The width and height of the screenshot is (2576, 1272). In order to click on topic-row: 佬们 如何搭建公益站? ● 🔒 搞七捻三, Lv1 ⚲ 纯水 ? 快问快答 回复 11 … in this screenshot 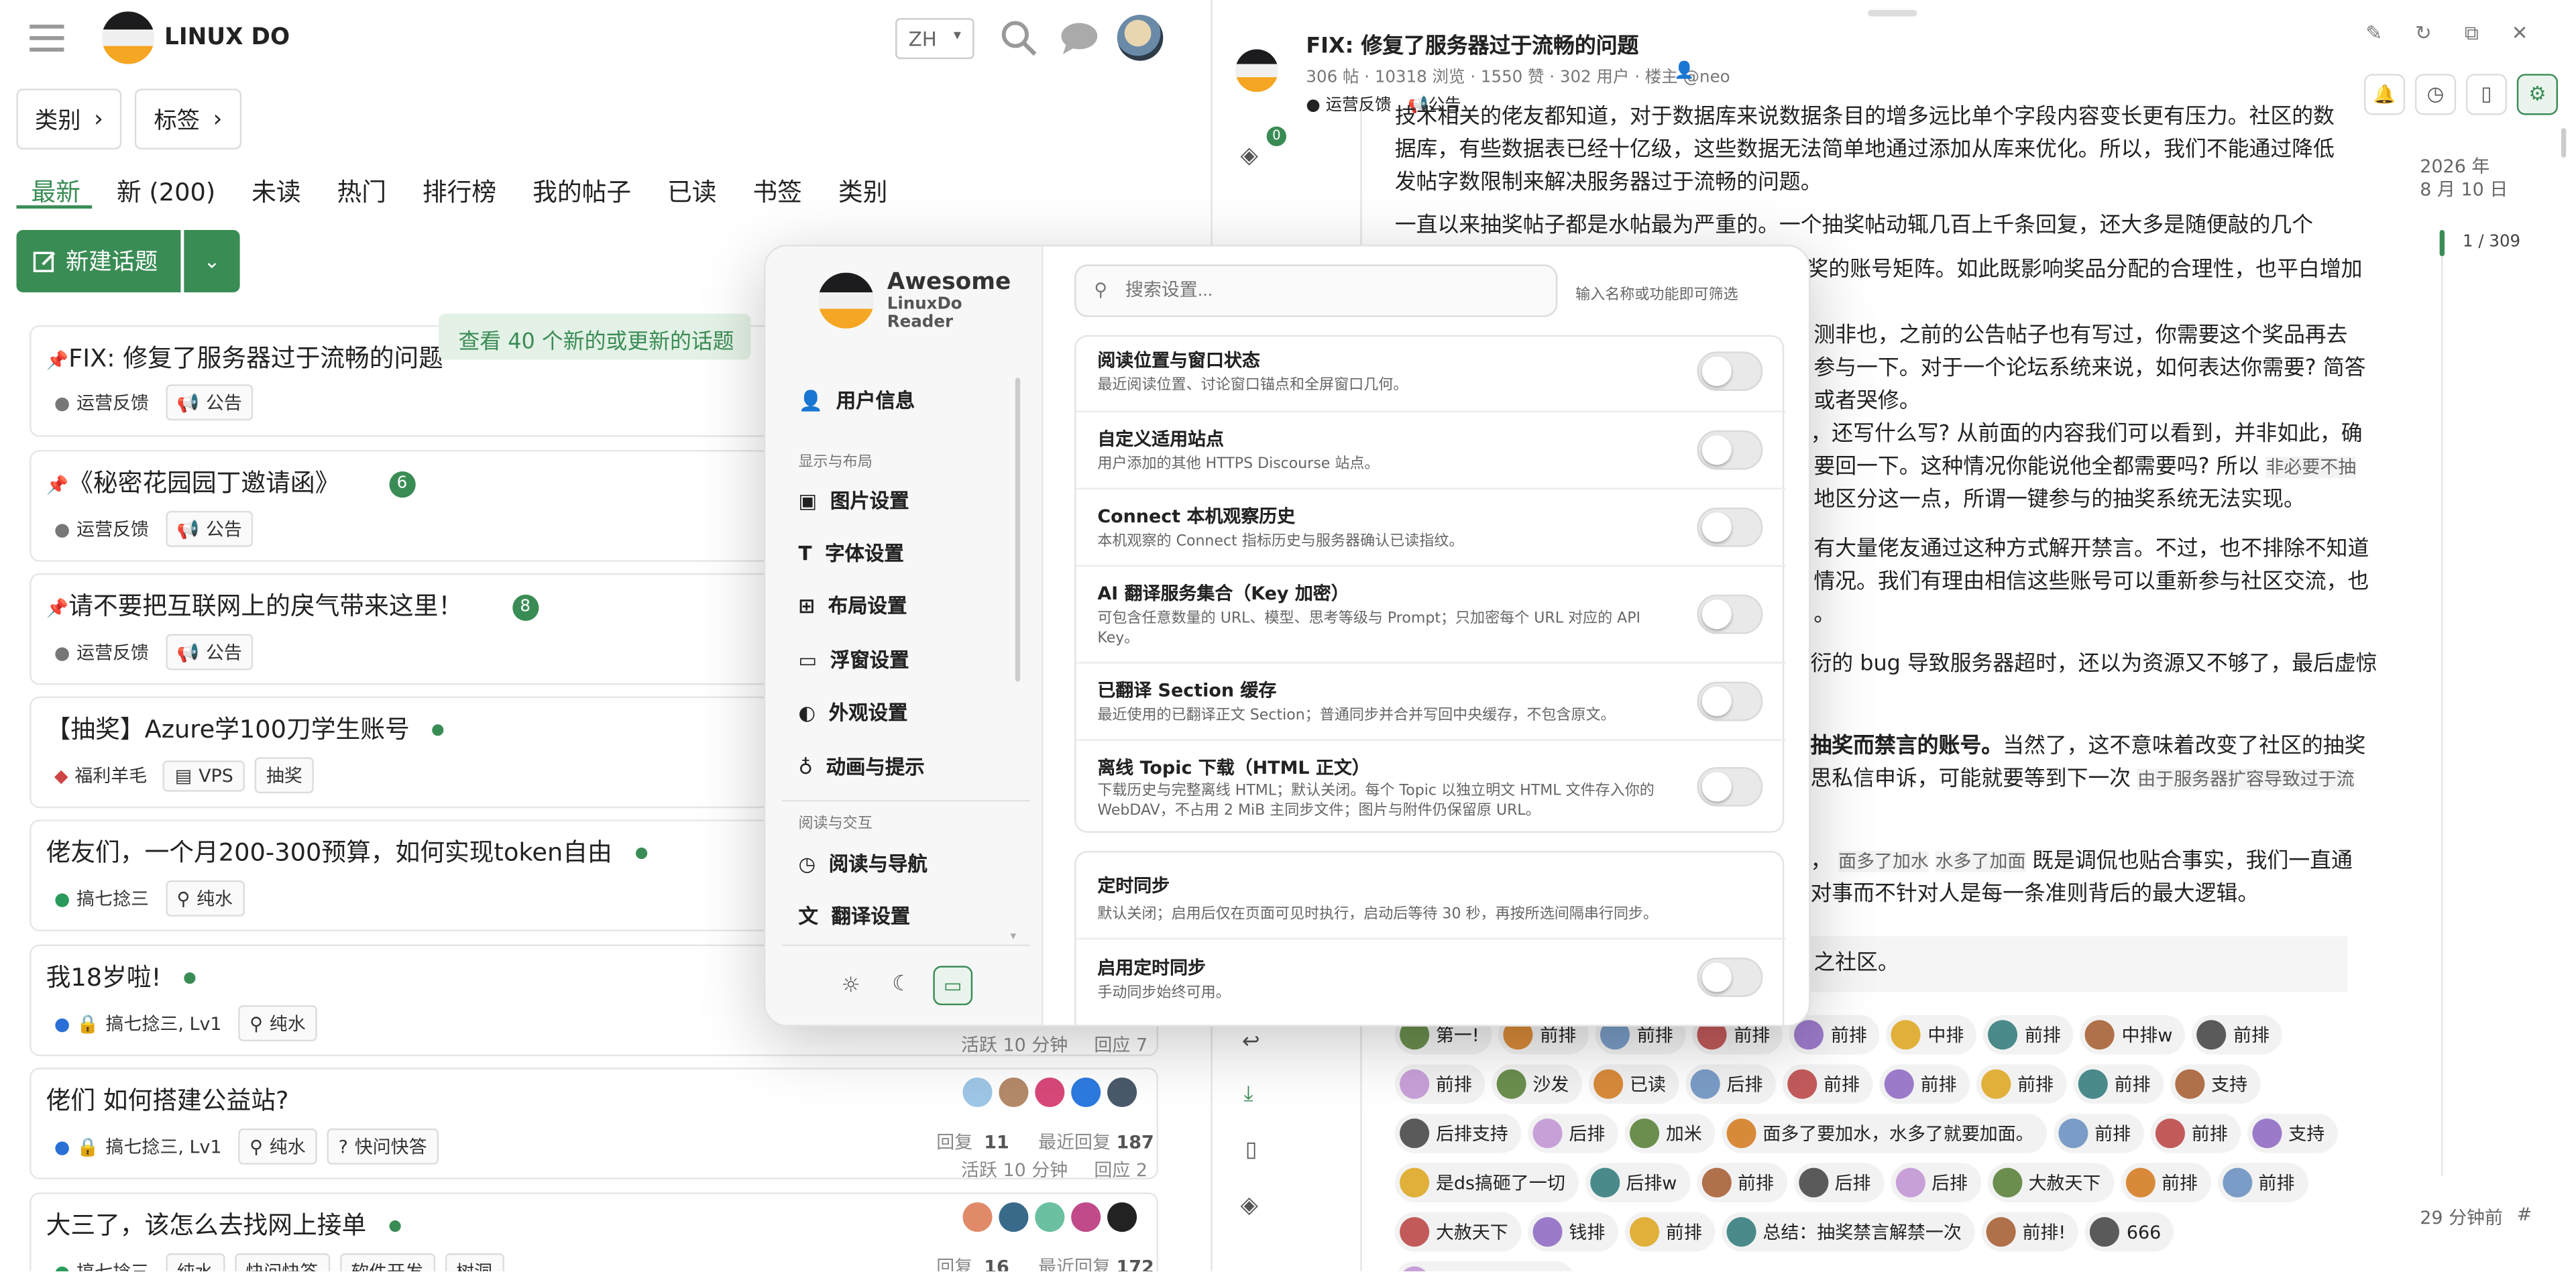, I will do `click(594, 1124)`.